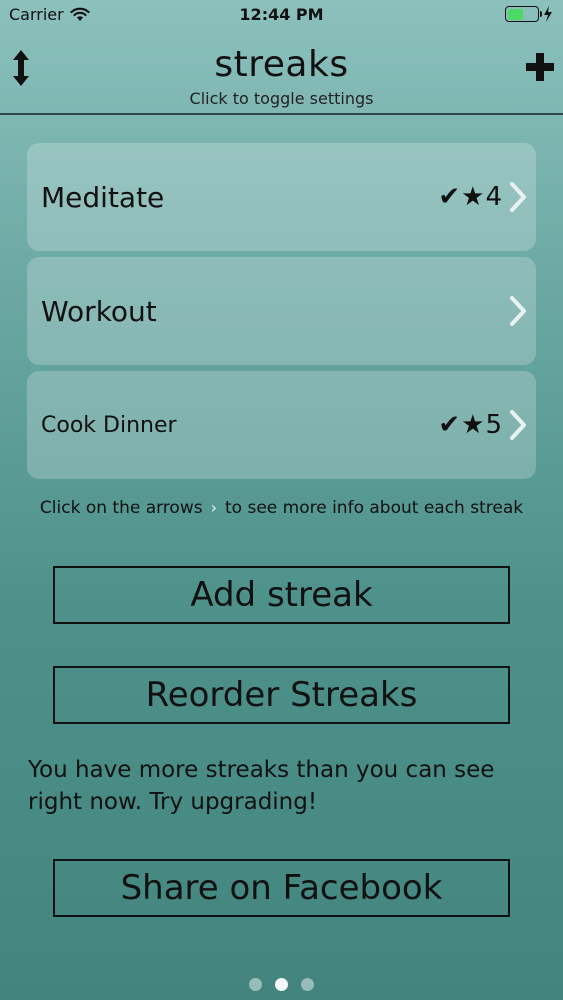 Image resolution: width=563 pixels, height=1000 pixels. What do you see at coordinates (281, 197) in the screenshot?
I see `streak-row-meditate: Meditate ✔ ★ 4` at bounding box center [281, 197].